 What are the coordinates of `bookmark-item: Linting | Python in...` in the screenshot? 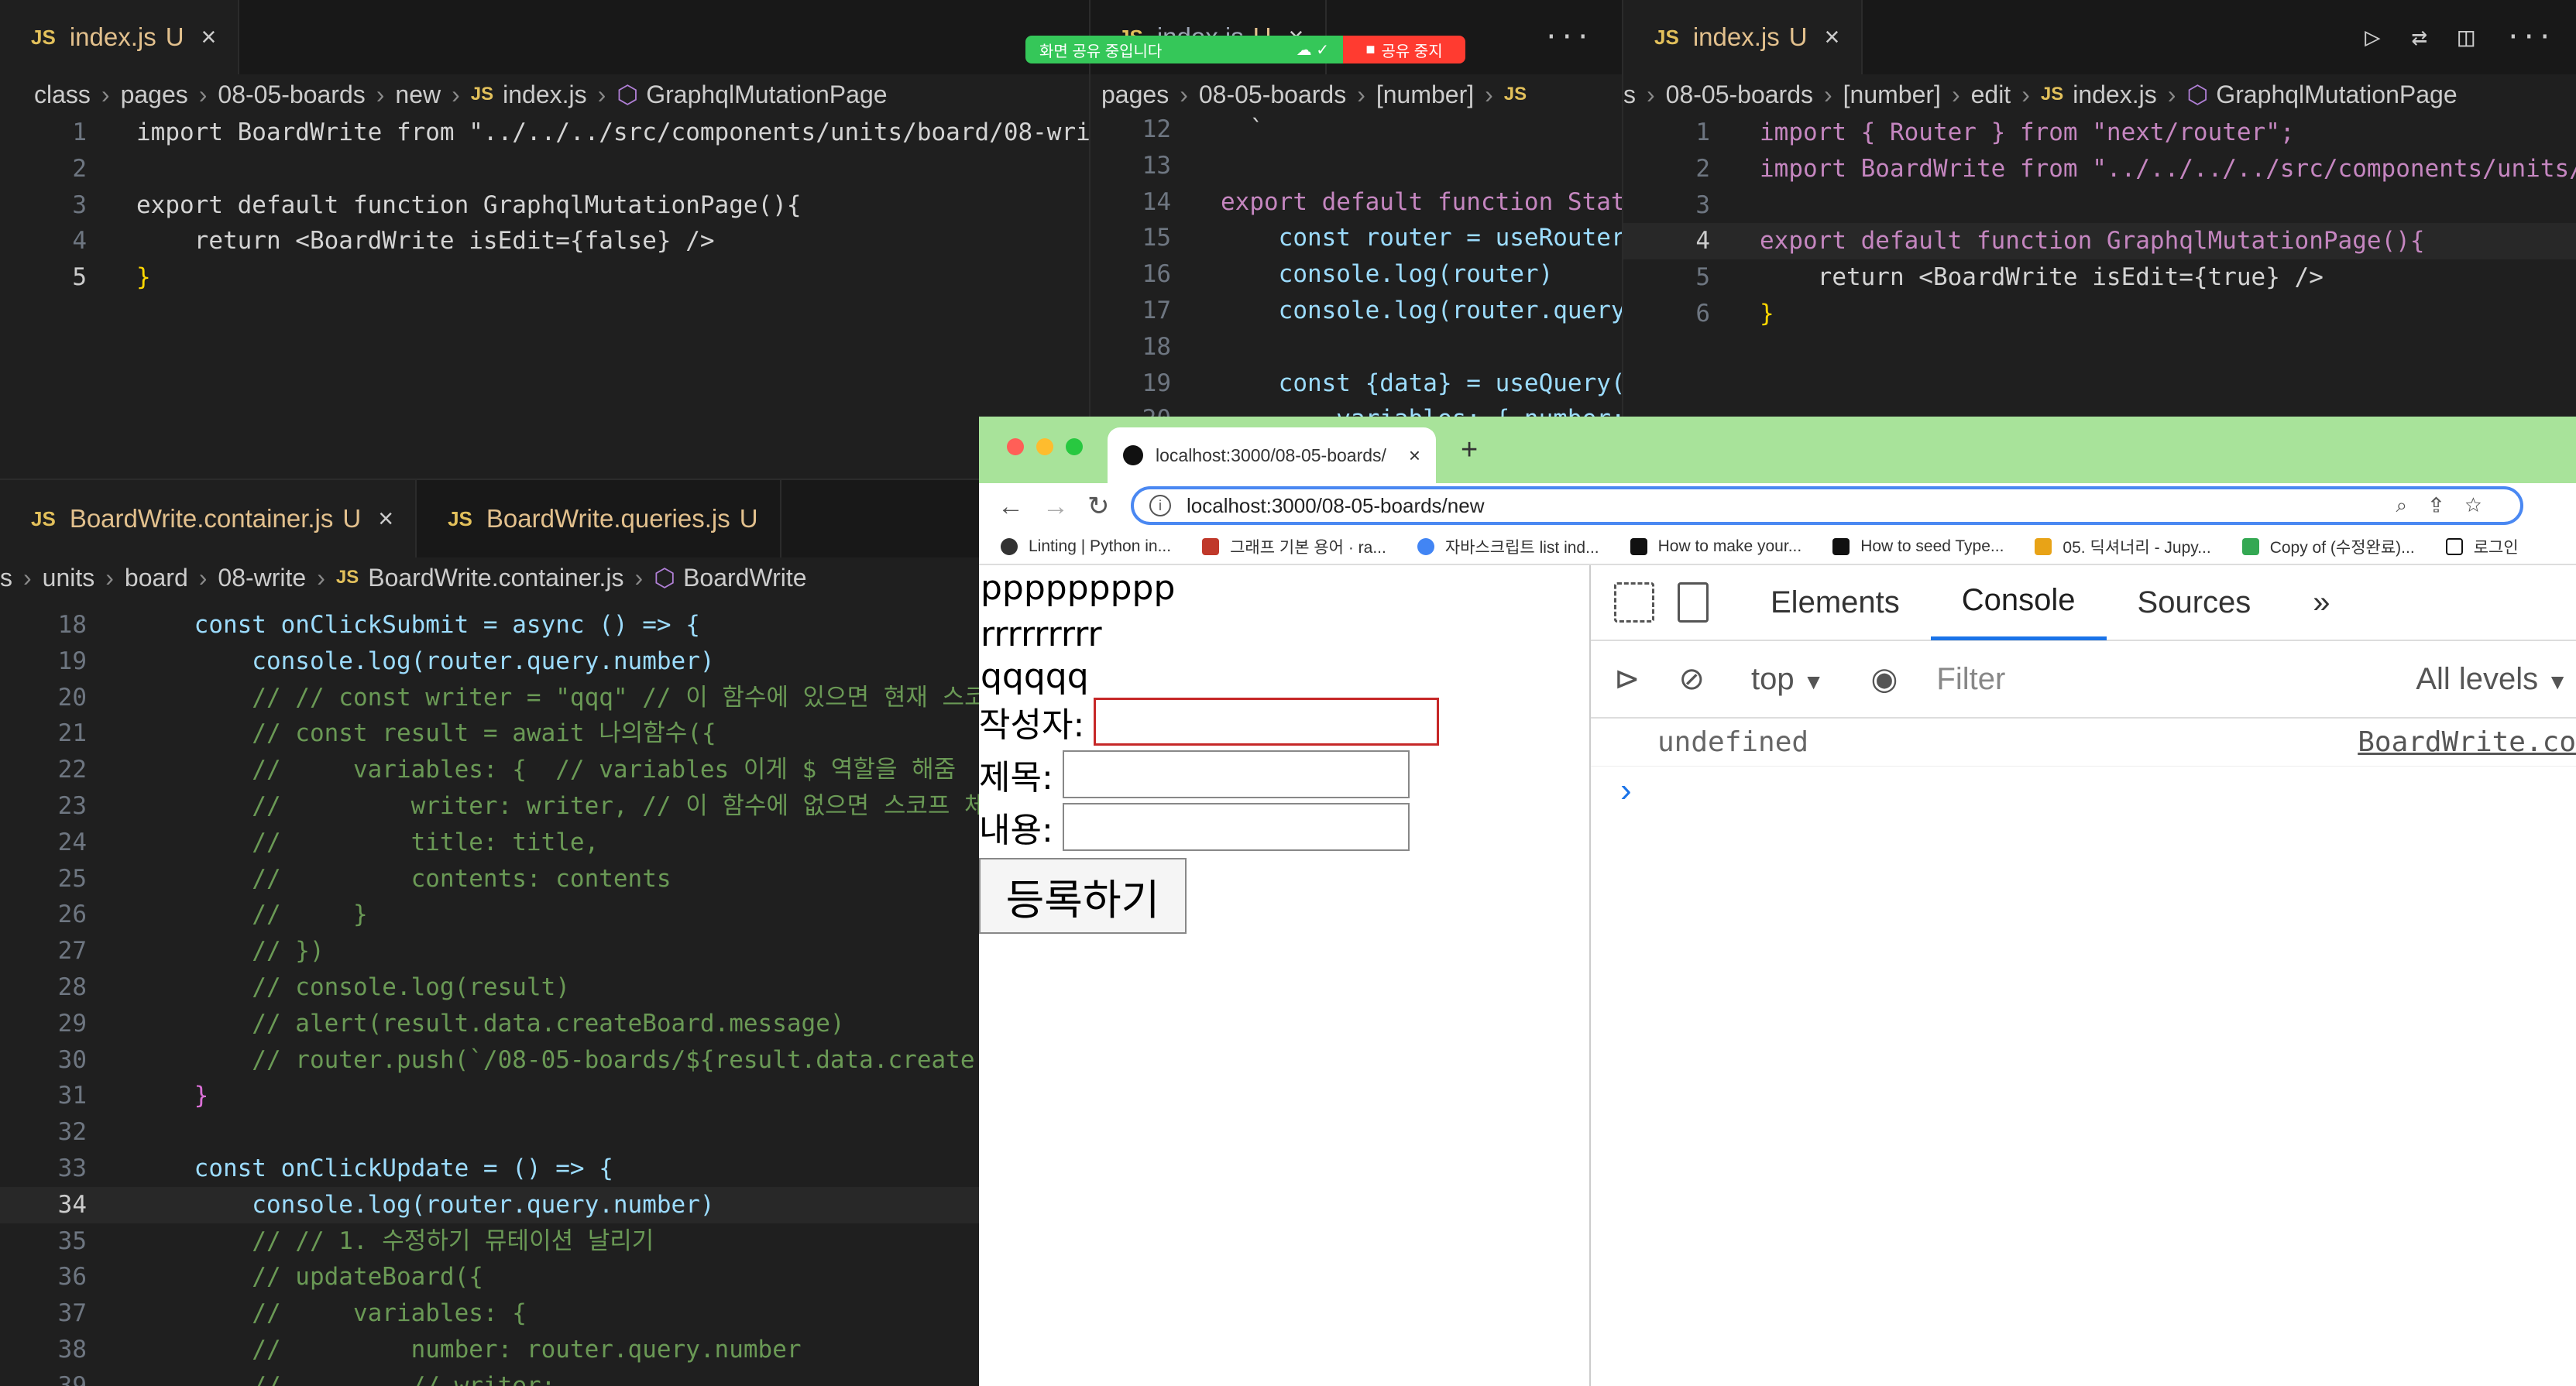 It's located at (1086, 546).